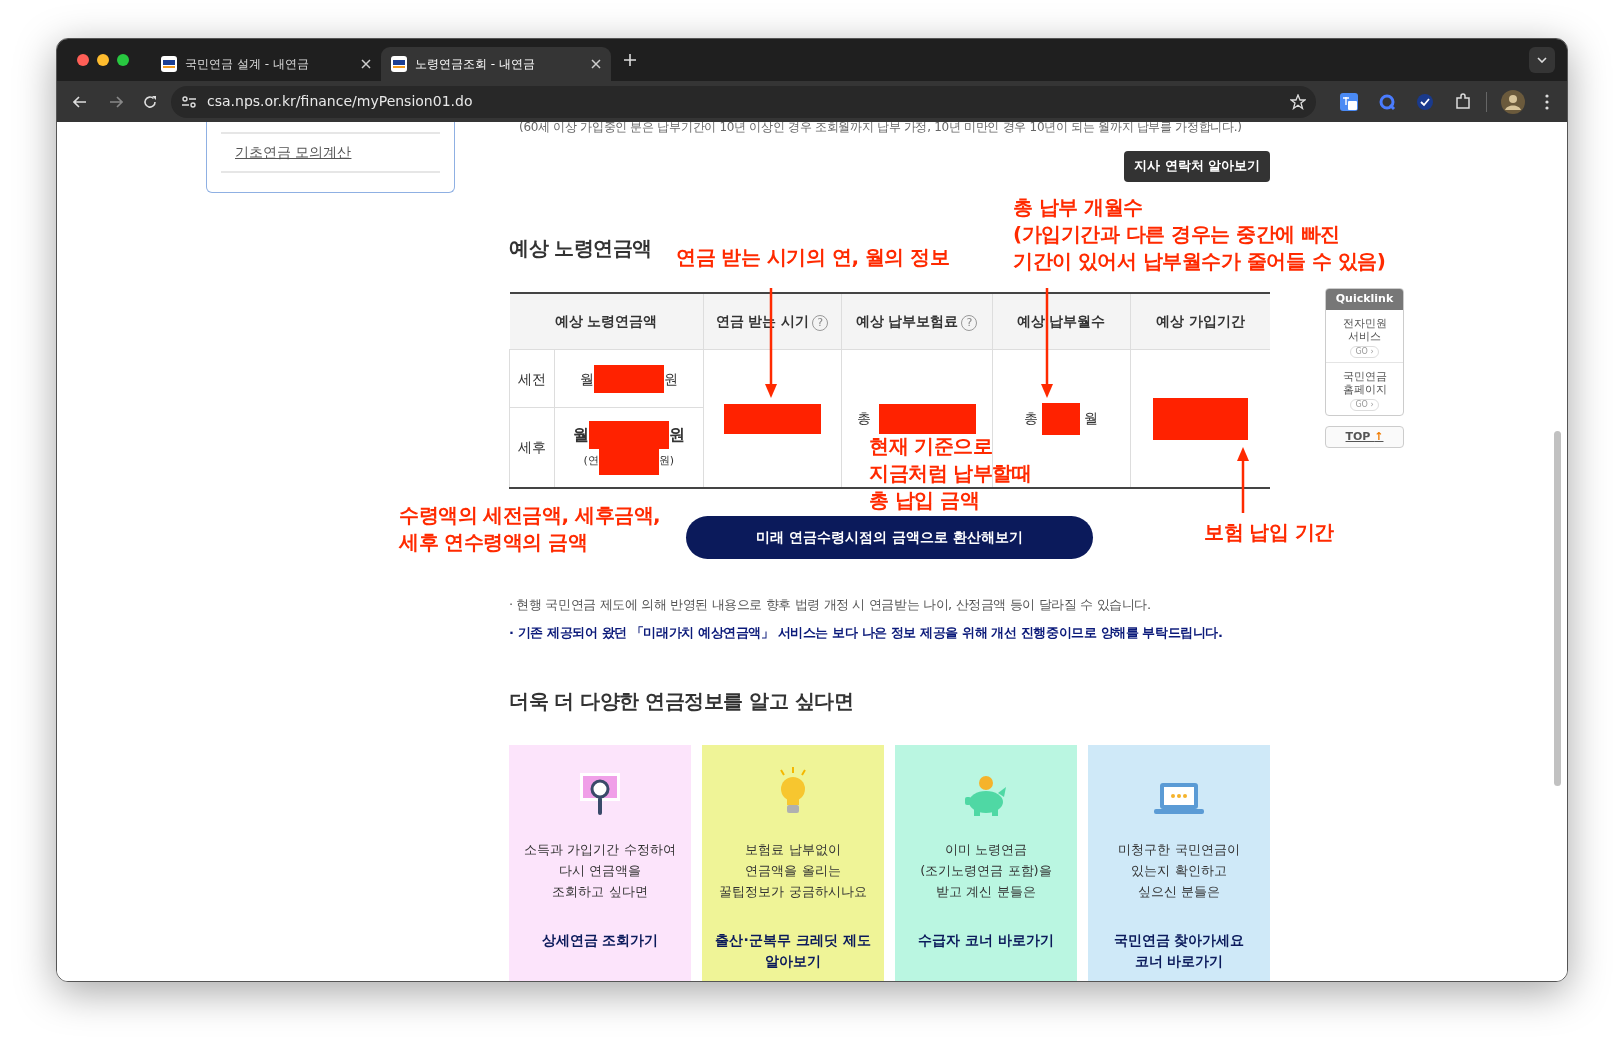  What do you see at coordinates (1269, 532) in the screenshot?
I see `annotation-text: 보험 납입 기간` at bounding box center [1269, 532].